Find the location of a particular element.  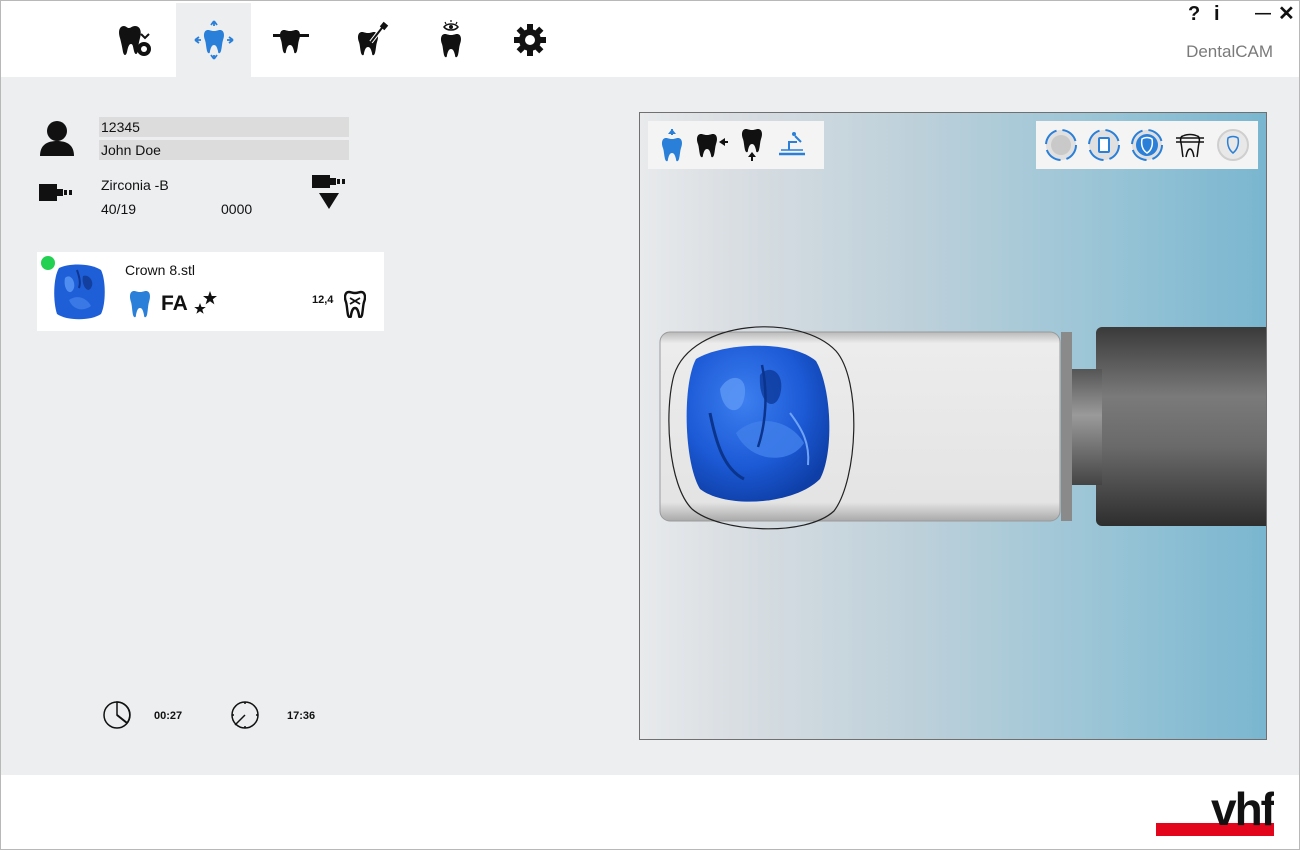

tooth-ring-icon is located at coordinates (1232, 145).